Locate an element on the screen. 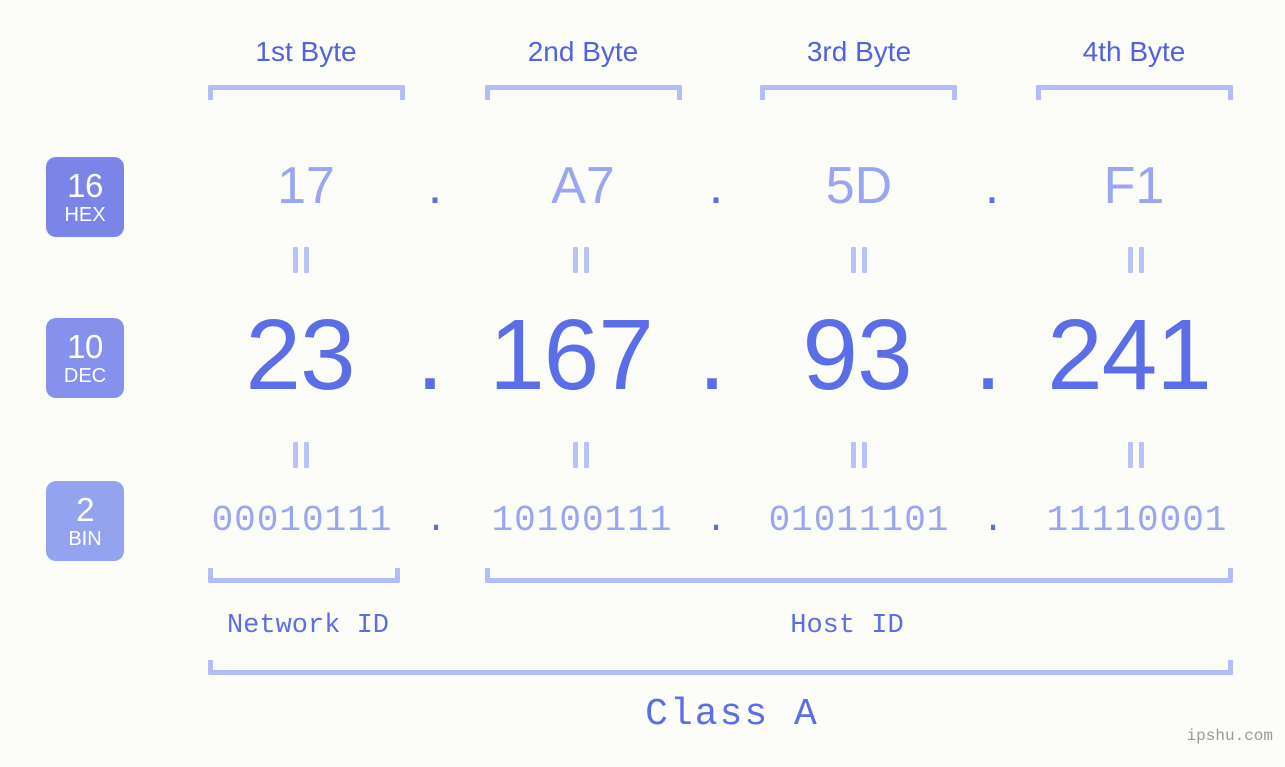 The height and width of the screenshot is (767, 1285). hex-byte-2: A7 is located at coordinates (583, 186).